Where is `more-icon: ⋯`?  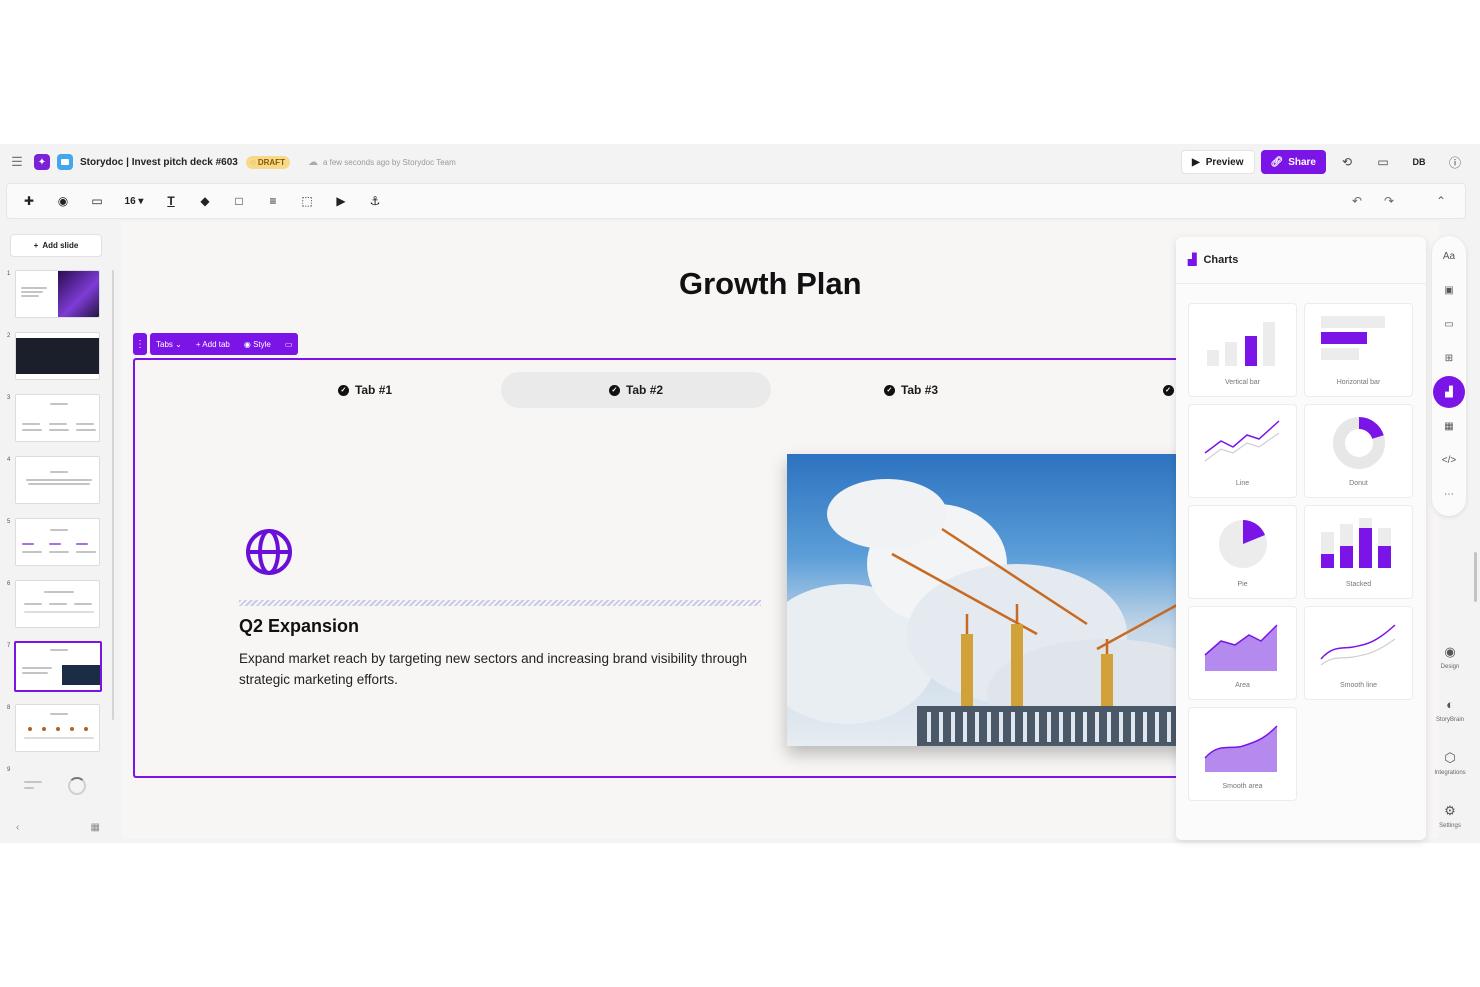 more-icon: ⋯ is located at coordinates (1449, 494).